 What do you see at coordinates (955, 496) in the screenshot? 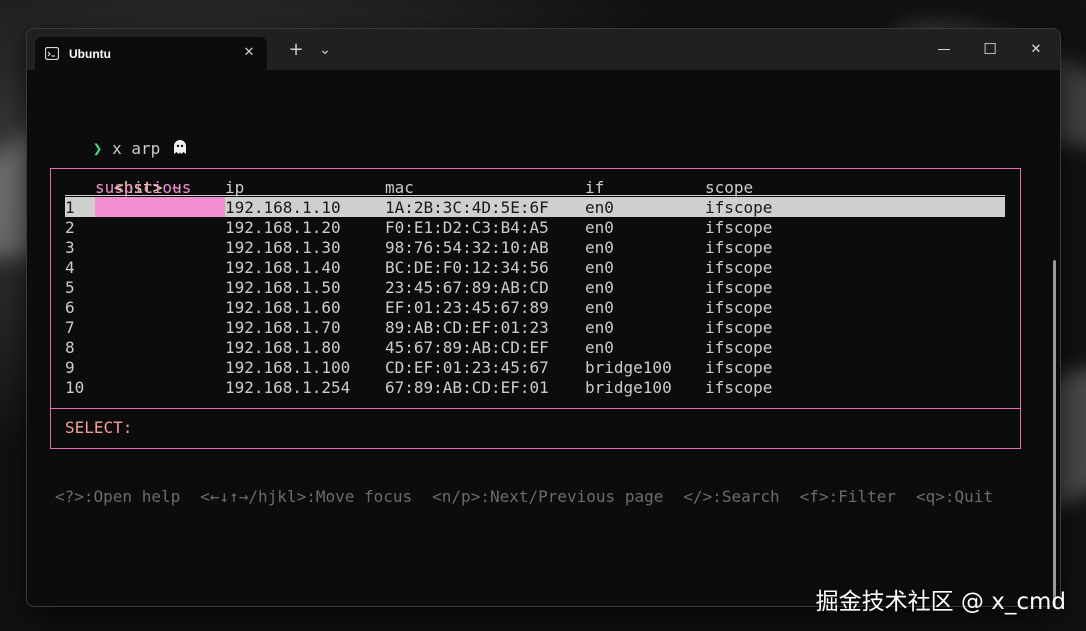
I see `help-hint: <q>:Quit` at bounding box center [955, 496].